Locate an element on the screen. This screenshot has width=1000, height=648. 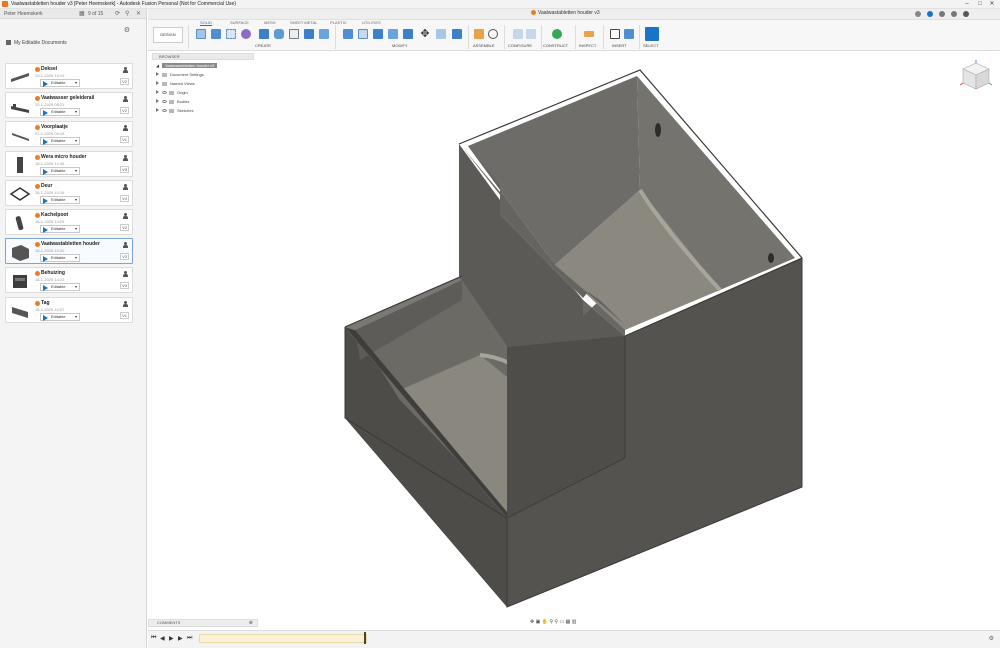
grid-settings-icon: ▦ is located at coordinates (568, 622).